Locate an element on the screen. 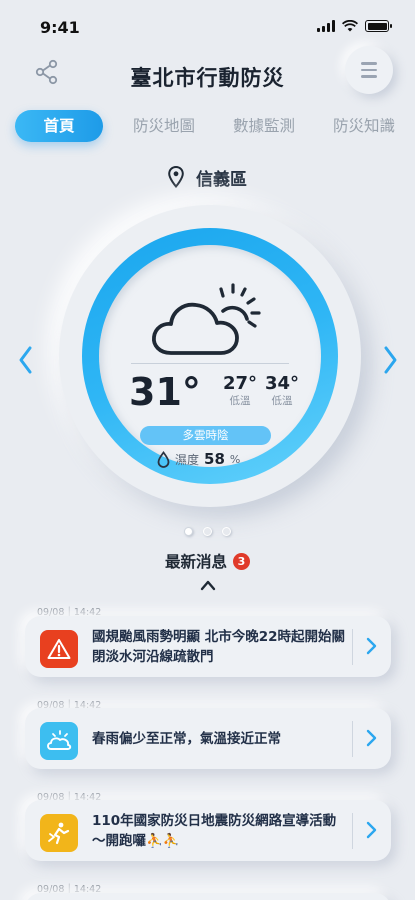 Image resolution: width=415 pixels, height=900 pixels. weather-dial-face: 31° 27° 低溫 34° 低溫 多雲時陰 濕度 58 % is located at coordinates (210, 356).